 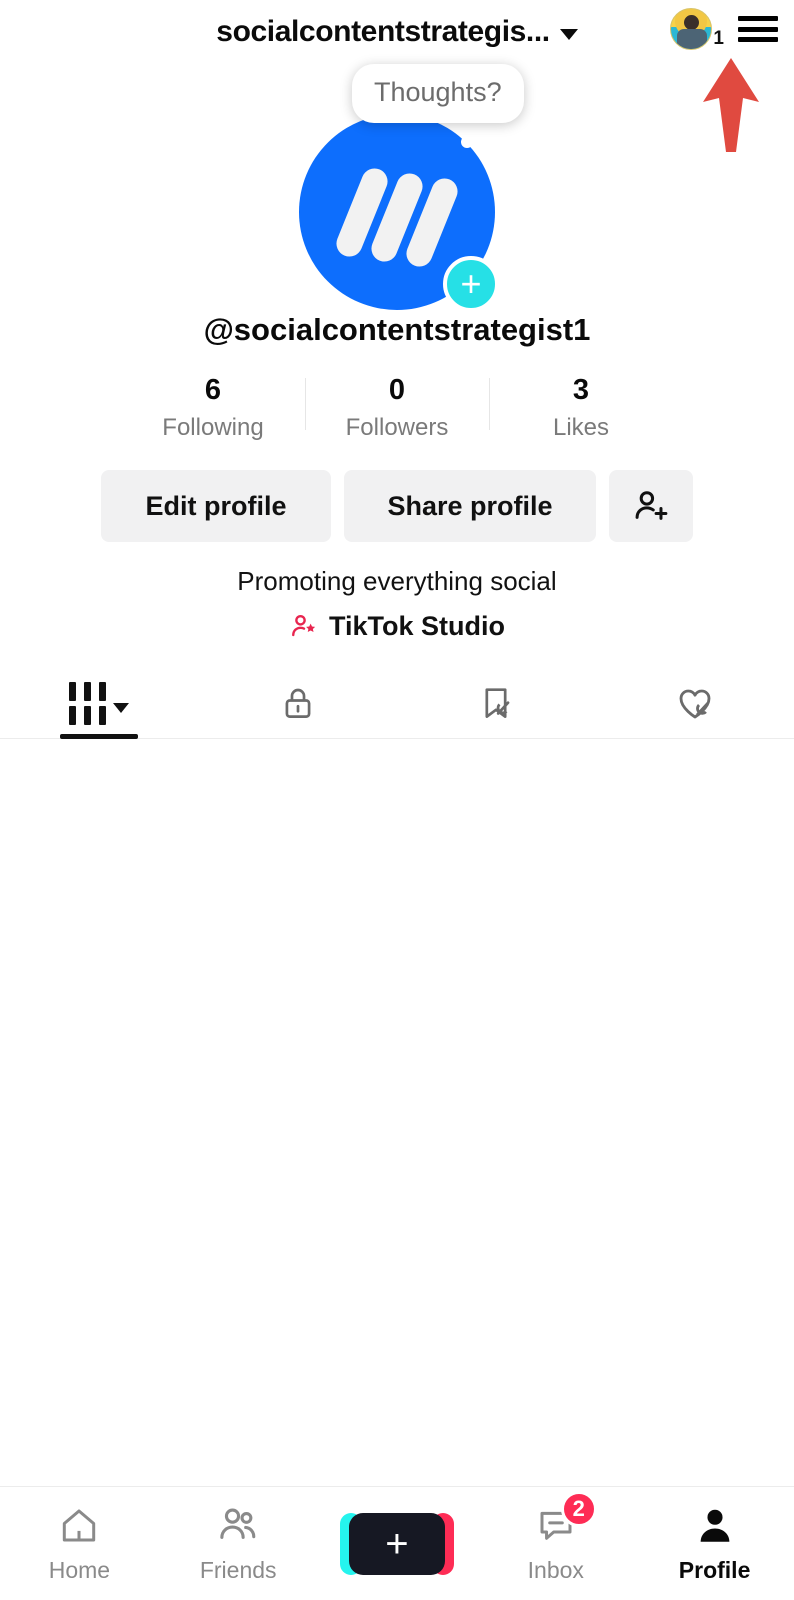 I want to click on profile-bio: Promoting everything social, so click(x=397, y=581).